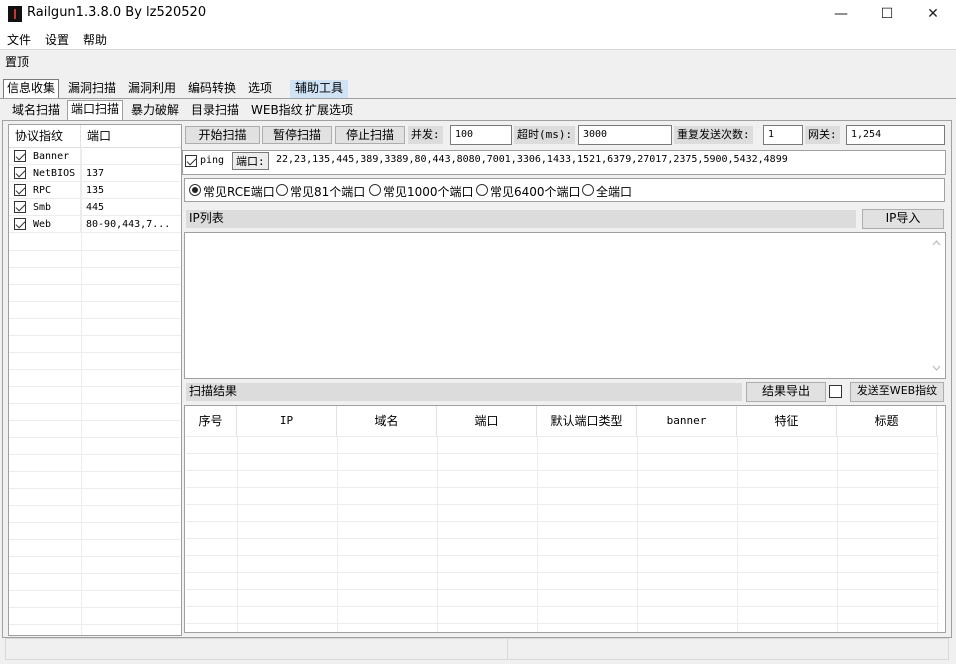 The height and width of the screenshot is (664, 956). Describe the element at coordinates (95, 110) in the screenshot. I see `subtab-port-scan: 端口扫描` at that location.